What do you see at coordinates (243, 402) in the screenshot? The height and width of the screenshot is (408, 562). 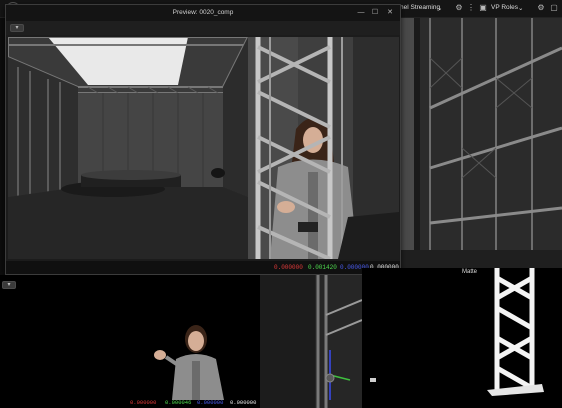 I see `source-alpha-value: 0.000000` at bounding box center [243, 402].